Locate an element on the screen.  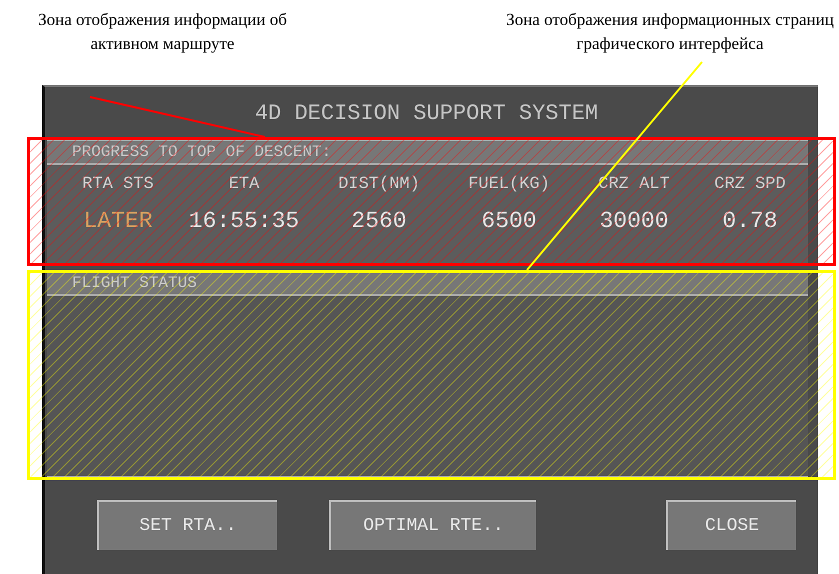
panel-button: CLOSE is located at coordinates (731, 525).